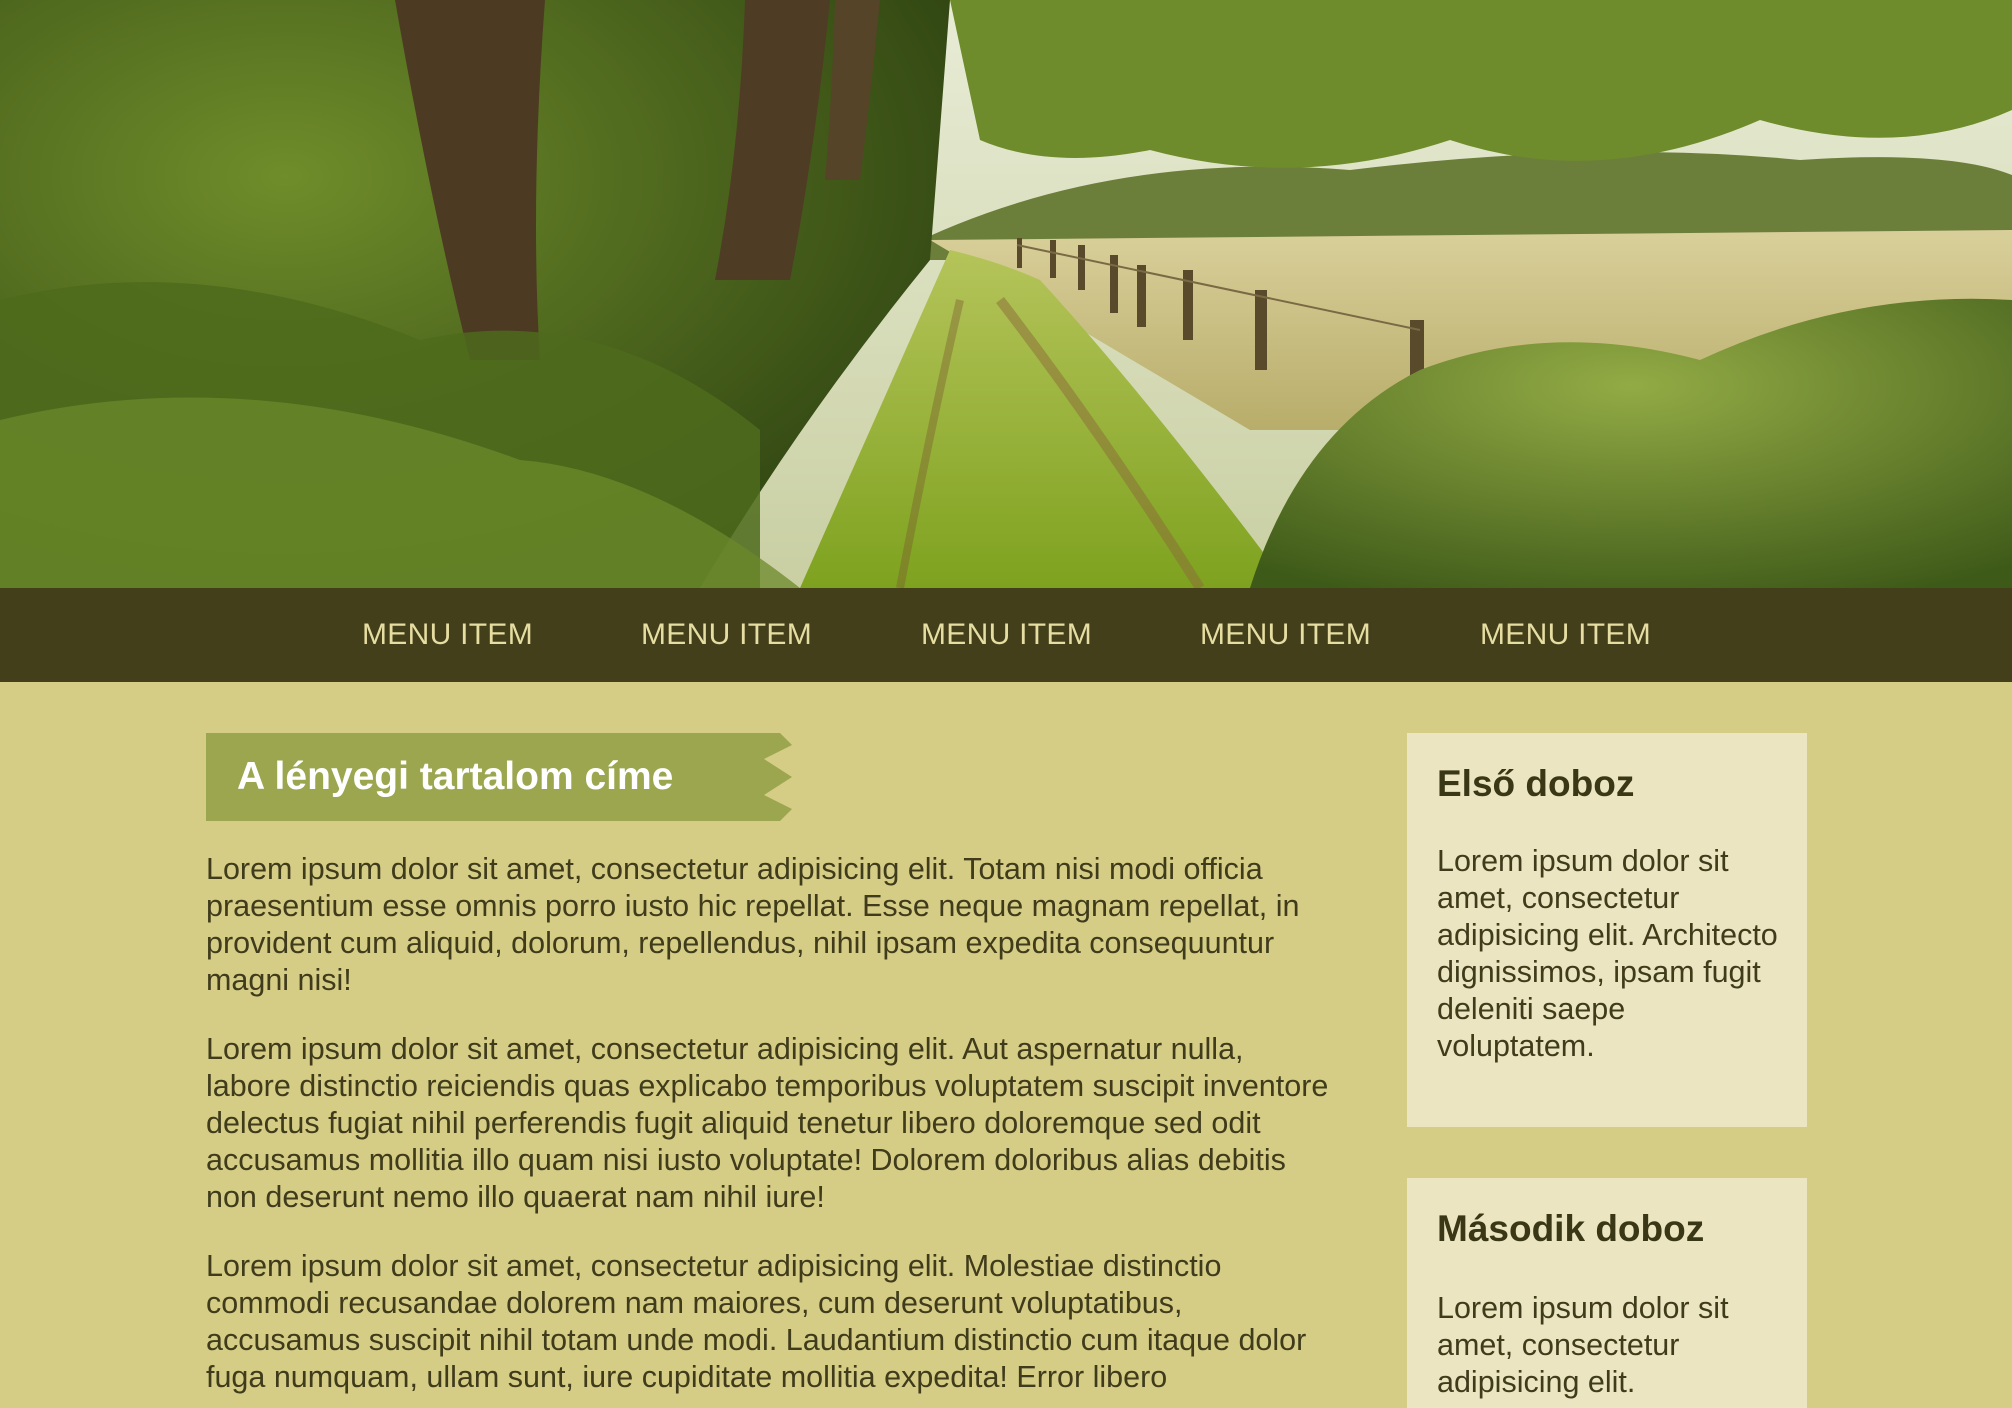 Image resolution: width=2012 pixels, height=1408 pixels. I want to click on nav-menu-item-5: MENU ITEM, so click(1565, 635).